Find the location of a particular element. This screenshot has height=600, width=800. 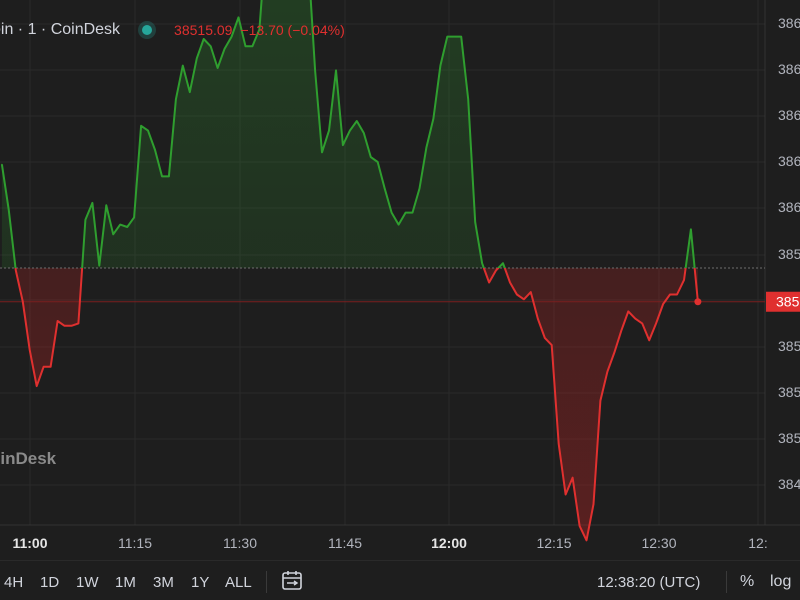

utc-clock: 12:38:20 (UTC) is located at coordinates (648, 582).